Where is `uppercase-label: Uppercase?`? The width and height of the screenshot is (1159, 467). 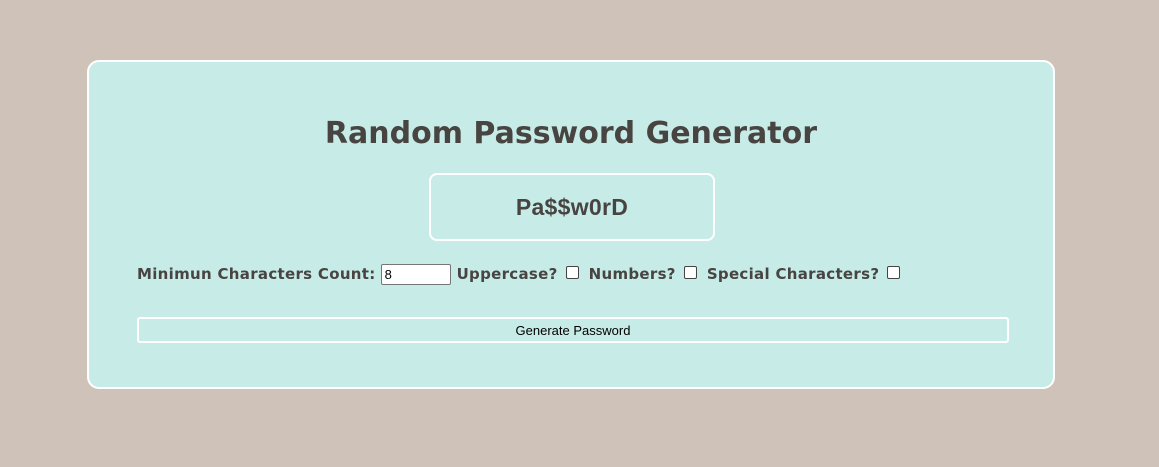
uppercase-label: Uppercase? is located at coordinates (507, 274).